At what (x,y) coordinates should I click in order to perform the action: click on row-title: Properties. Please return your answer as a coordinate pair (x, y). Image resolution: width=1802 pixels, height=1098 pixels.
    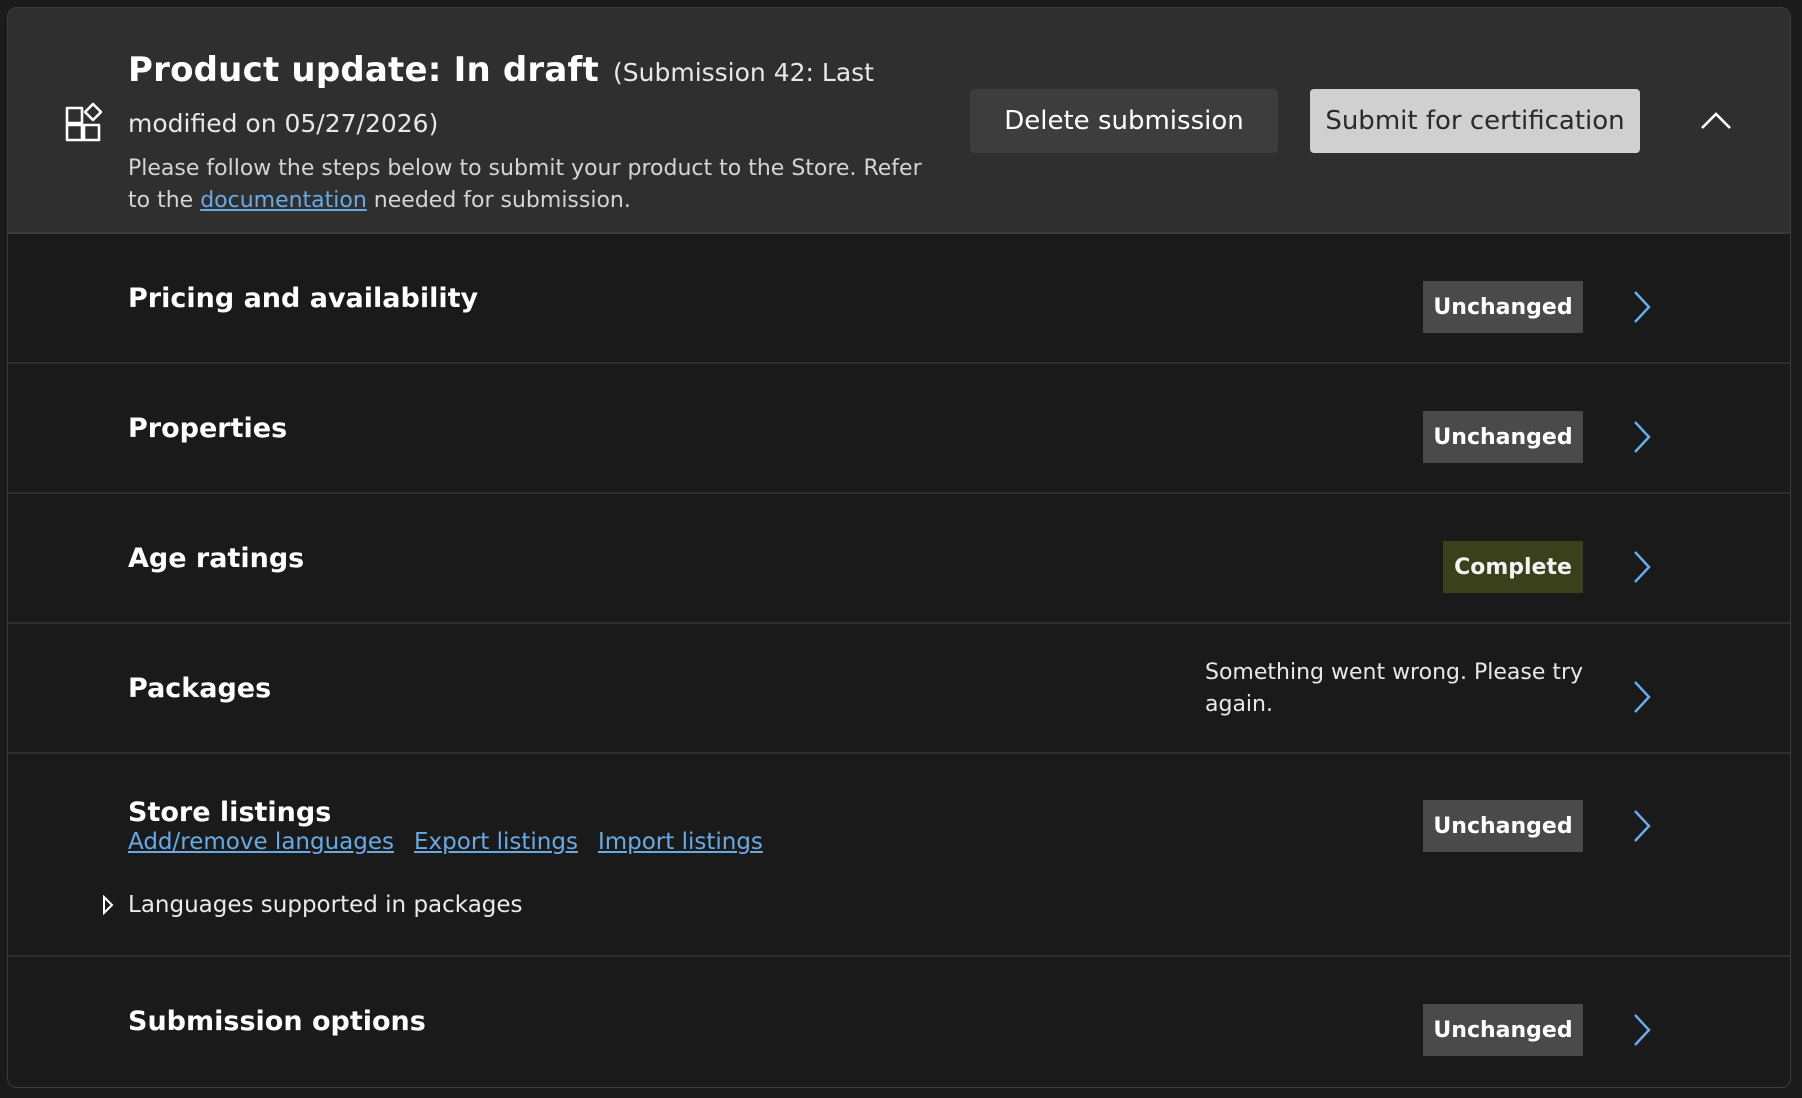
    Looking at the image, I should click on (208, 428).